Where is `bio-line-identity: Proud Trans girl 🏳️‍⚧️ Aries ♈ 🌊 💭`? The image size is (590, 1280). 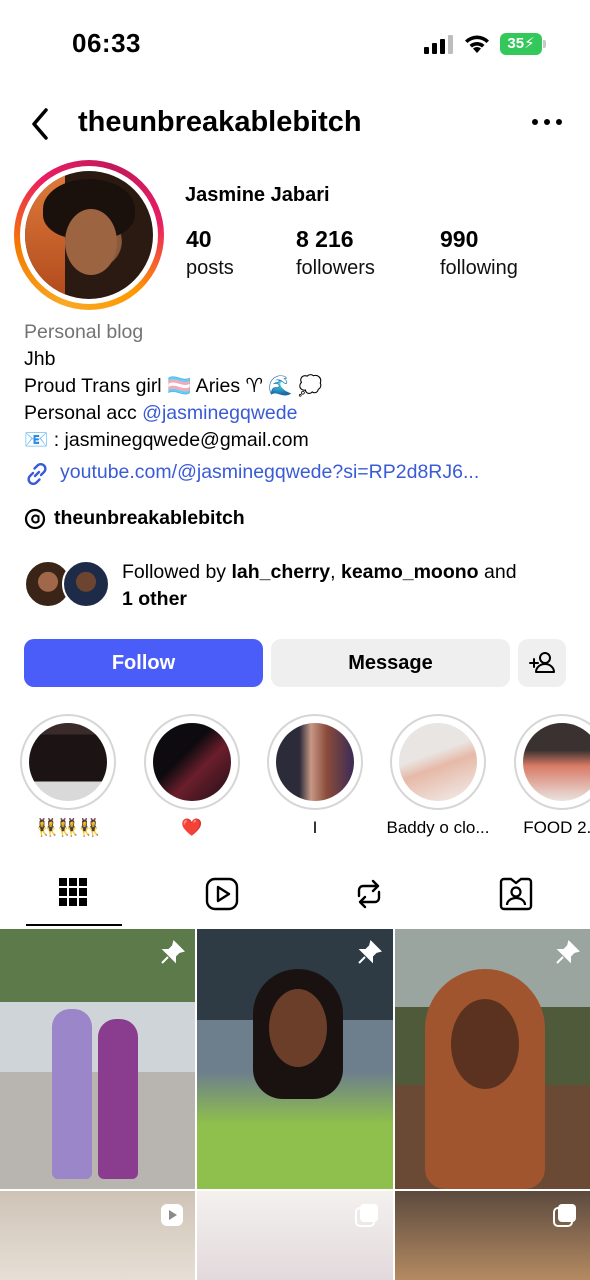 bio-line-identity: Proud Trans girl 🏳️‍⚧️ Aries ♈ 🌊 💭 is located at coordinates (173, 386).